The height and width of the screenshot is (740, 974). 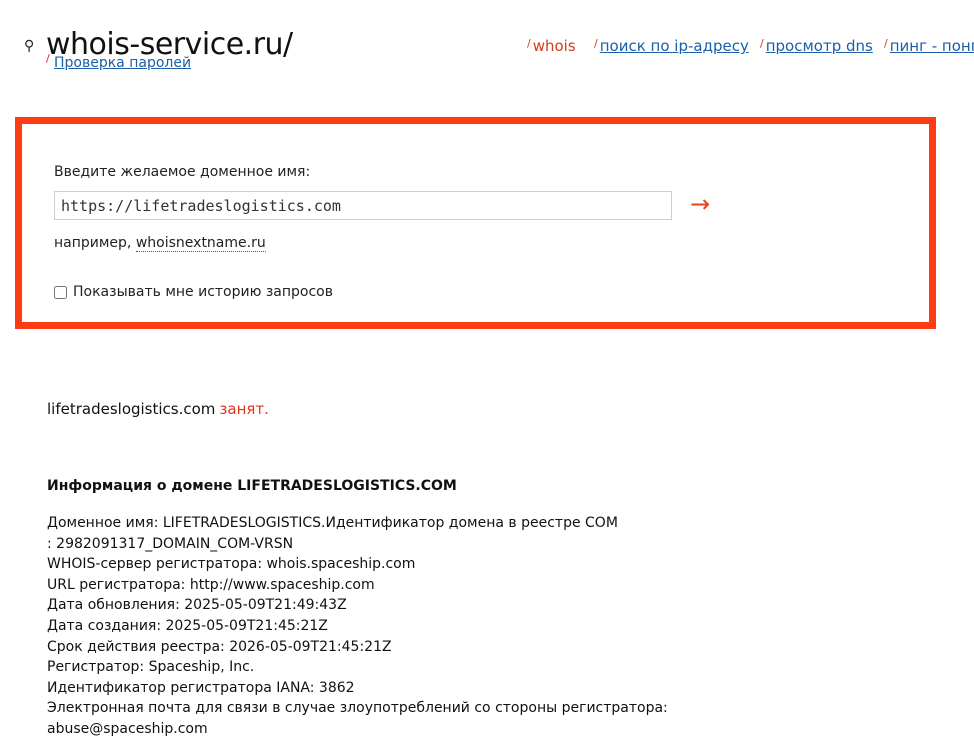 I want to click on status-badge: занят., so click(x=244, y=409).